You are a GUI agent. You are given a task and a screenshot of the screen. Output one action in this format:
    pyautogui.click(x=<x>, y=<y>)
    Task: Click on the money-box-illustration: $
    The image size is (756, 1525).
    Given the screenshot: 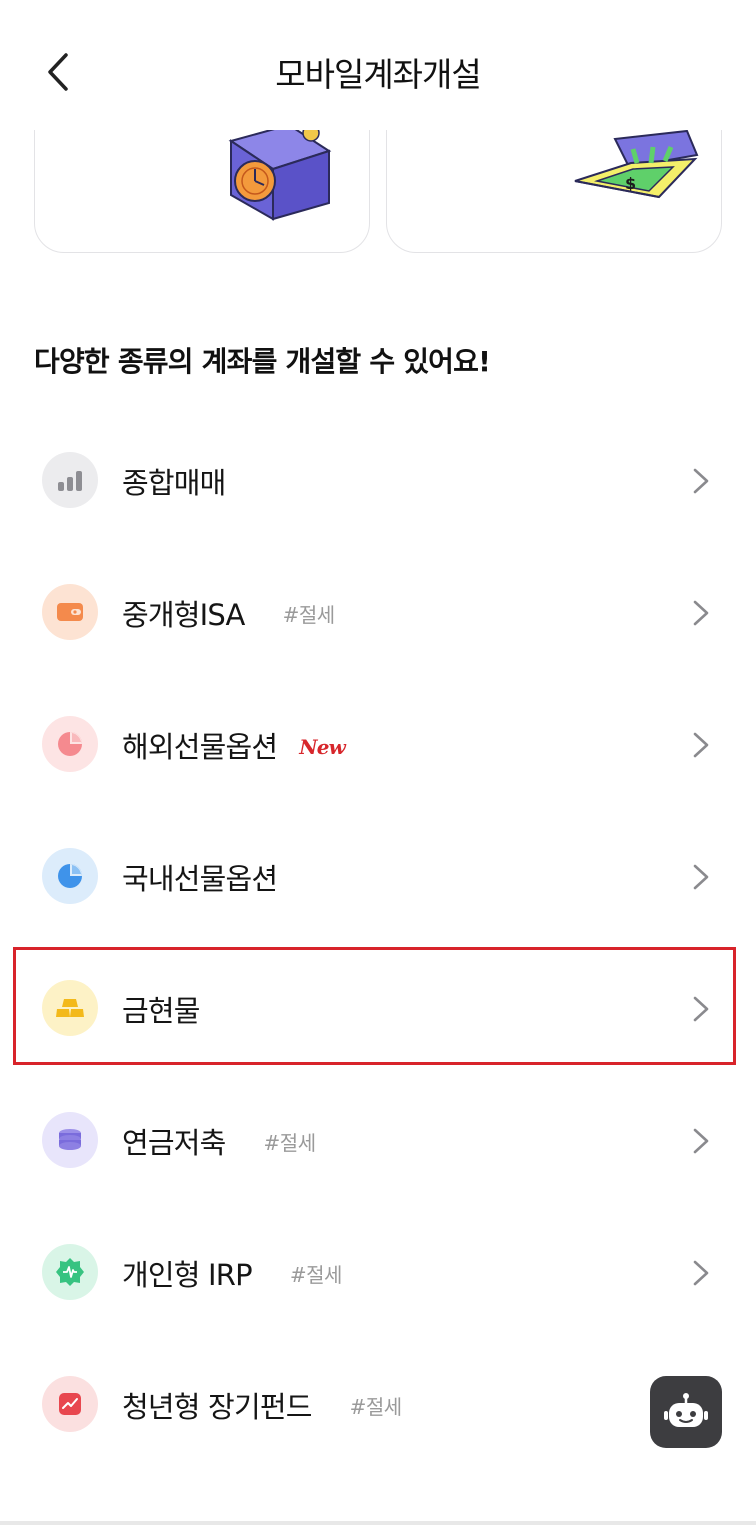 What is the action you would take?
    pyautogui.click(x=636, y=164)
    